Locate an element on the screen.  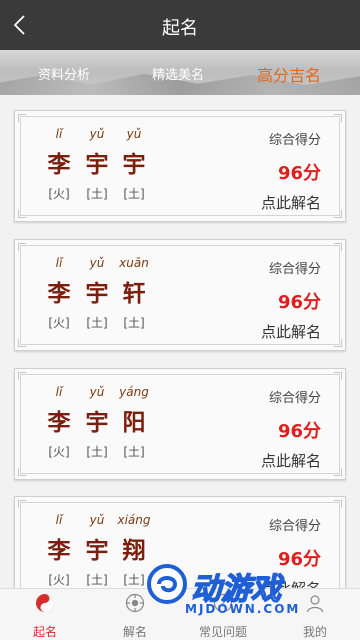
name-char: xuān 轩 [土] is located at coordinates (134, 293).